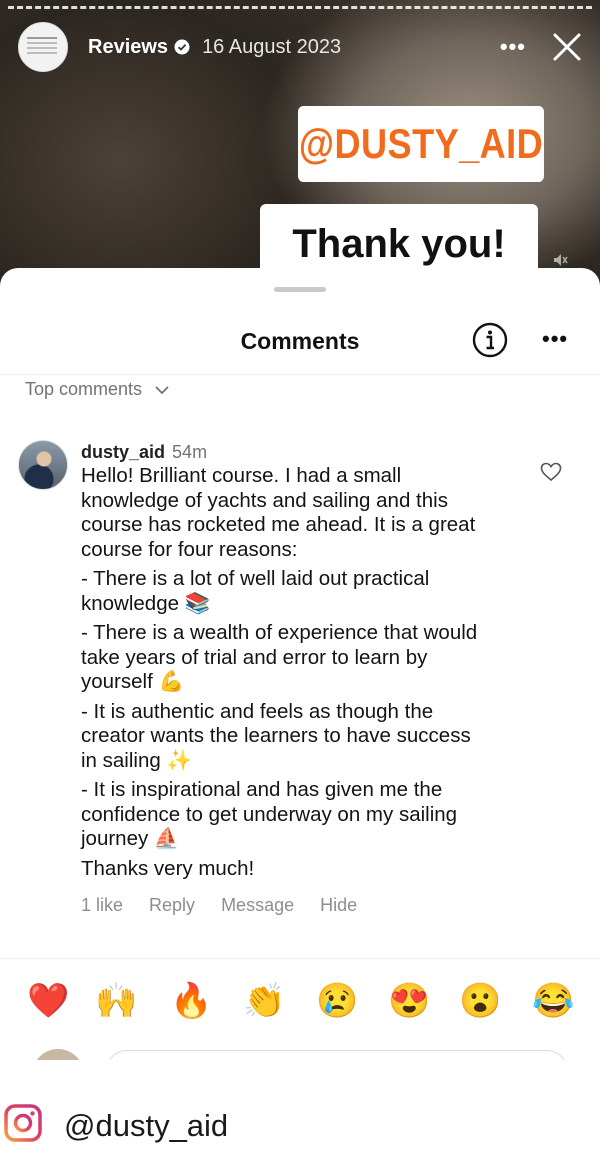  Describe the element at coordinates (191, 1001) in the screenshot. I see `emoji-reaction: 🔥` at that location.